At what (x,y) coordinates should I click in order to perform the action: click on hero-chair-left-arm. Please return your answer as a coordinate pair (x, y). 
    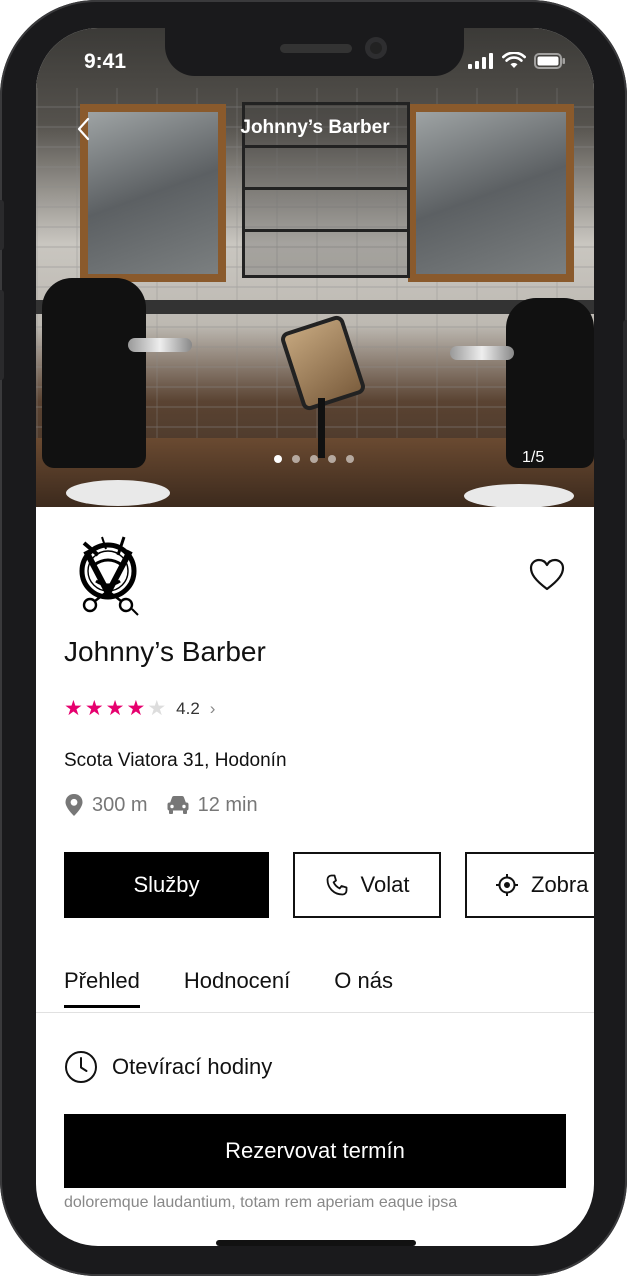
    Looking at the image, I should click on (160, 345).